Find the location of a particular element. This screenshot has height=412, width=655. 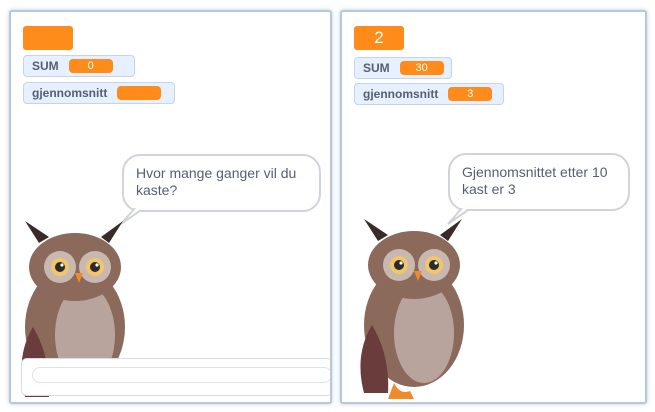

average-monitor: gjennomsnitt 3 is located at coordinates (429, 94).